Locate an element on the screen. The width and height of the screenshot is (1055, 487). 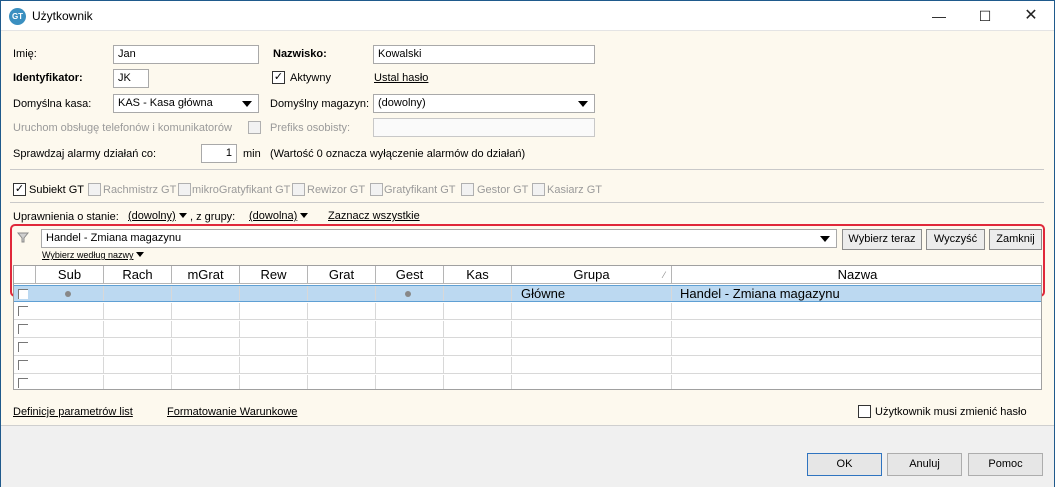
must-change-password-checkbox is located at coordinates (864, 411).